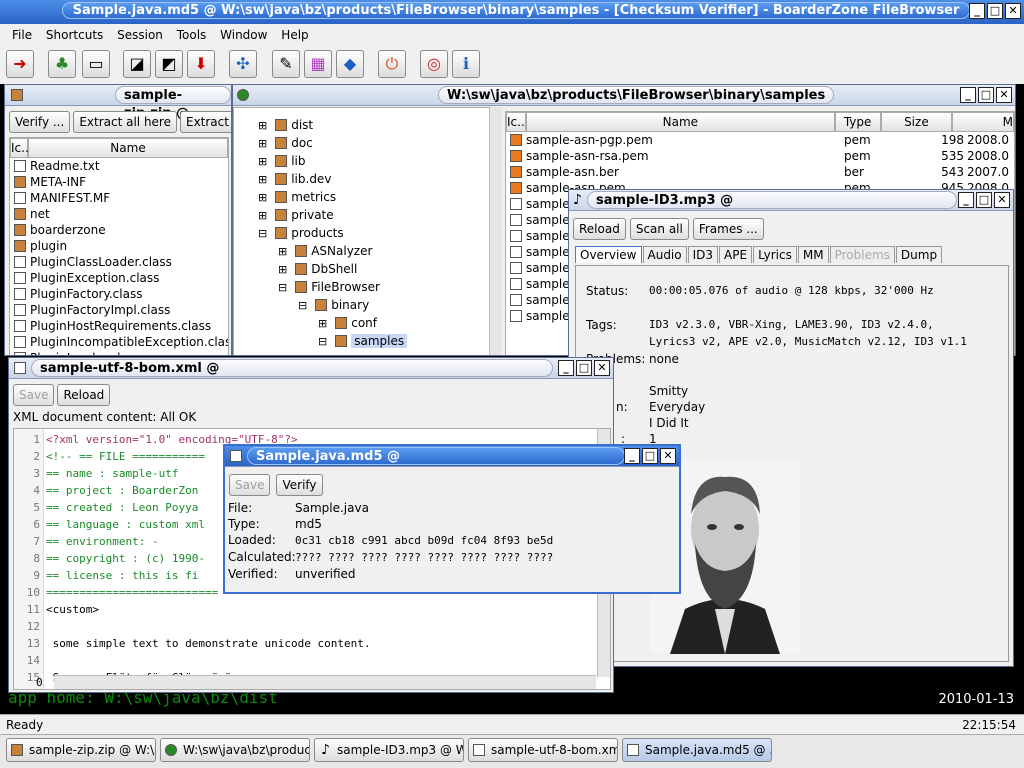 This screenshot has height=768, width=1024. I want to click on menu-file: File, so click(22, 35).